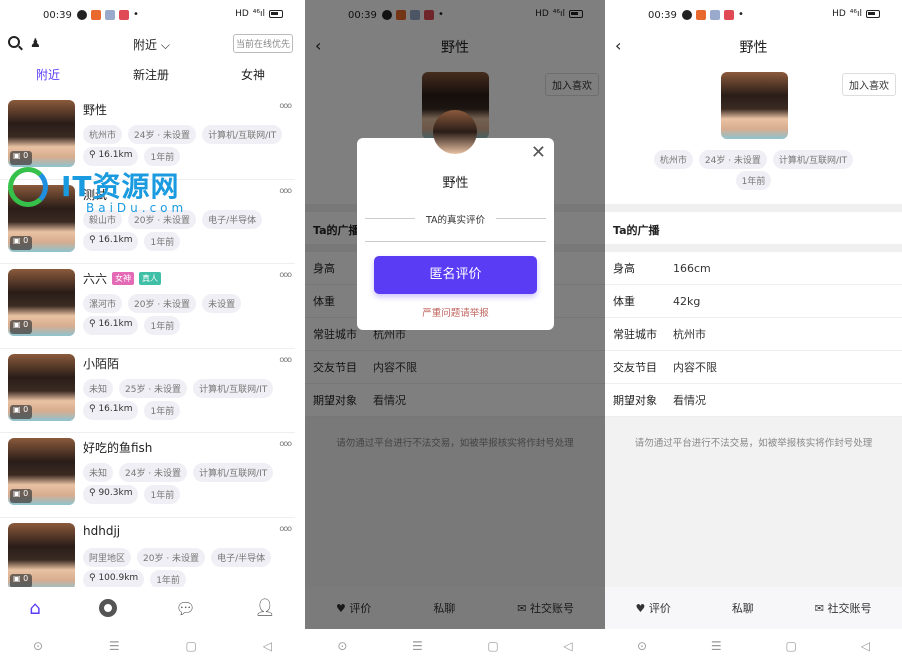 This screenshot has width=902, height=663. I want to click on review-modal: ✕ 野性 TA的真实评价 匿名评价 严重问题请举报, so click(455, 234).